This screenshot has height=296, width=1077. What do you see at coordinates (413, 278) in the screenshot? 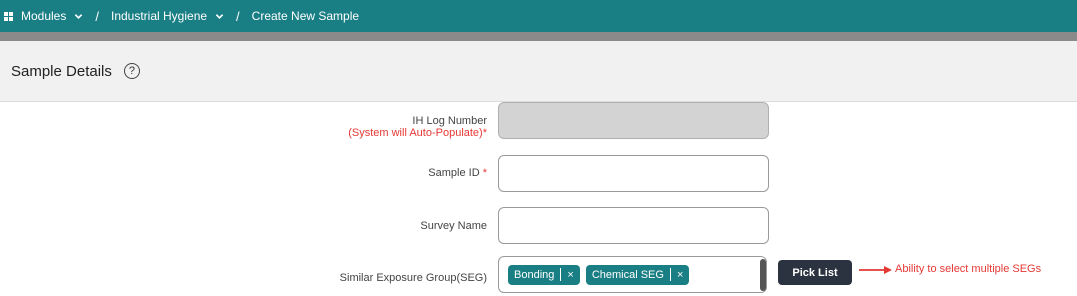
I see `seg-label: Similar Exposure Group(SEG)` at bounding box center [413, 278].